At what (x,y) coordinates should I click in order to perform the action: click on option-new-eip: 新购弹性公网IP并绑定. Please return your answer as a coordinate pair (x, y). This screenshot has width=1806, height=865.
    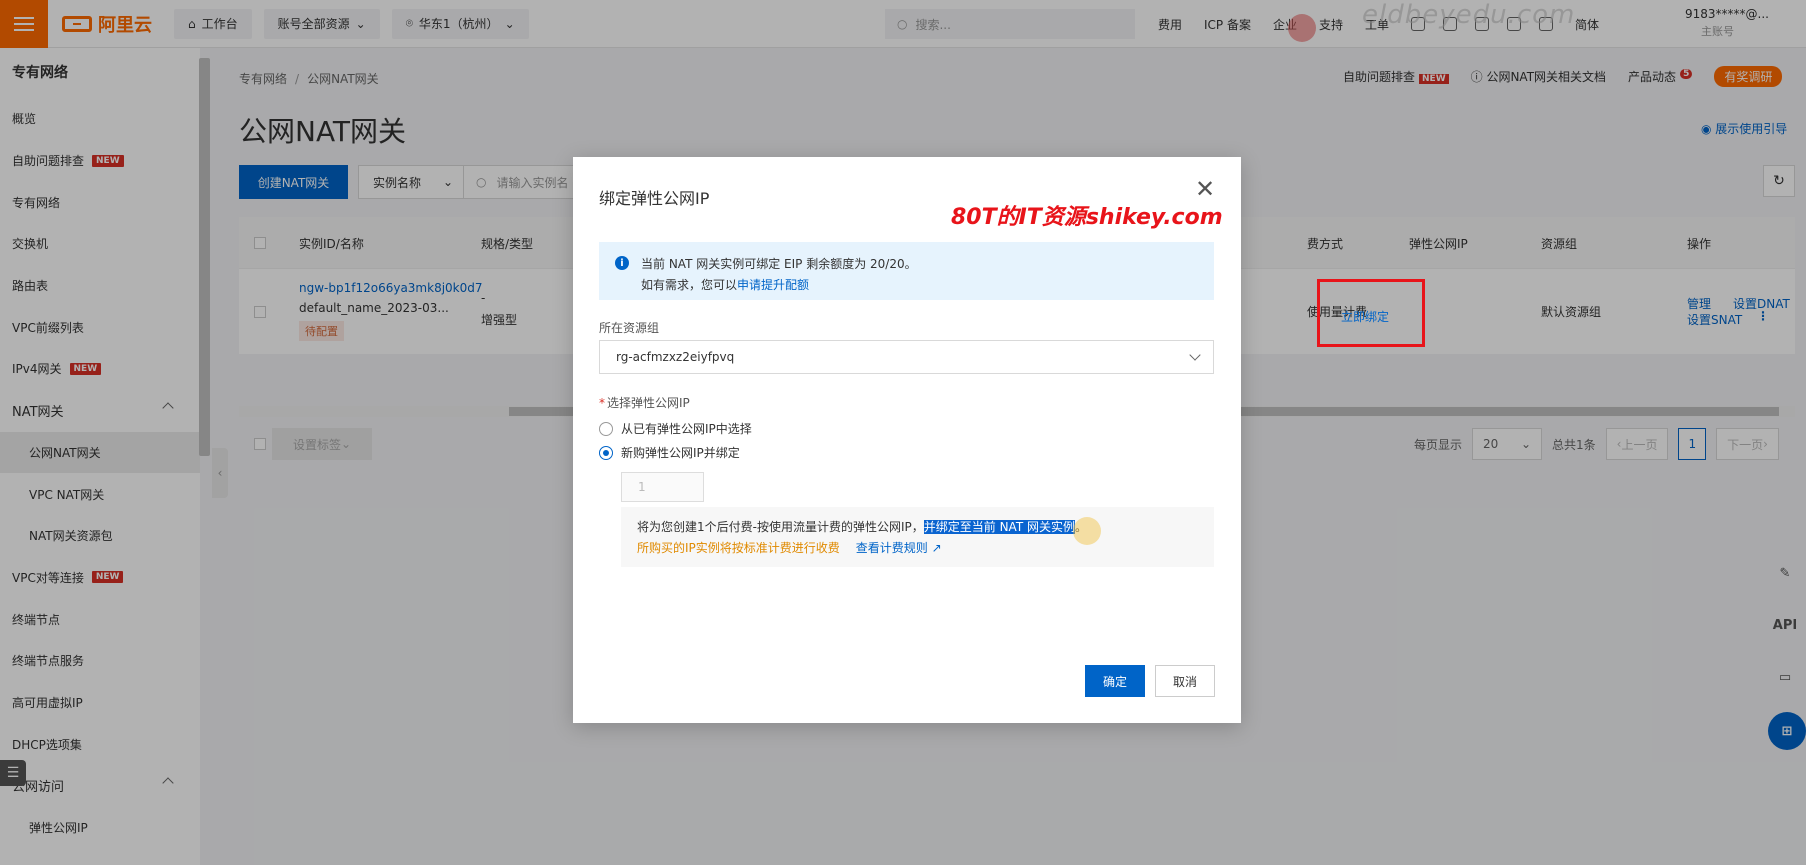
    Looking at the image, I should click on (669, 452).